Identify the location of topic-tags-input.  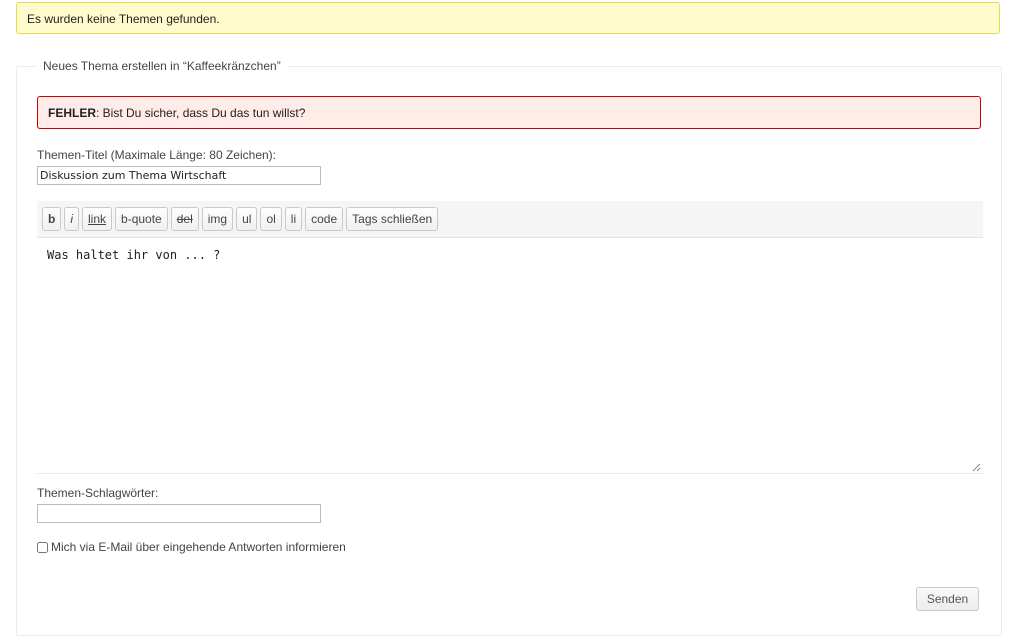
(179, 513).